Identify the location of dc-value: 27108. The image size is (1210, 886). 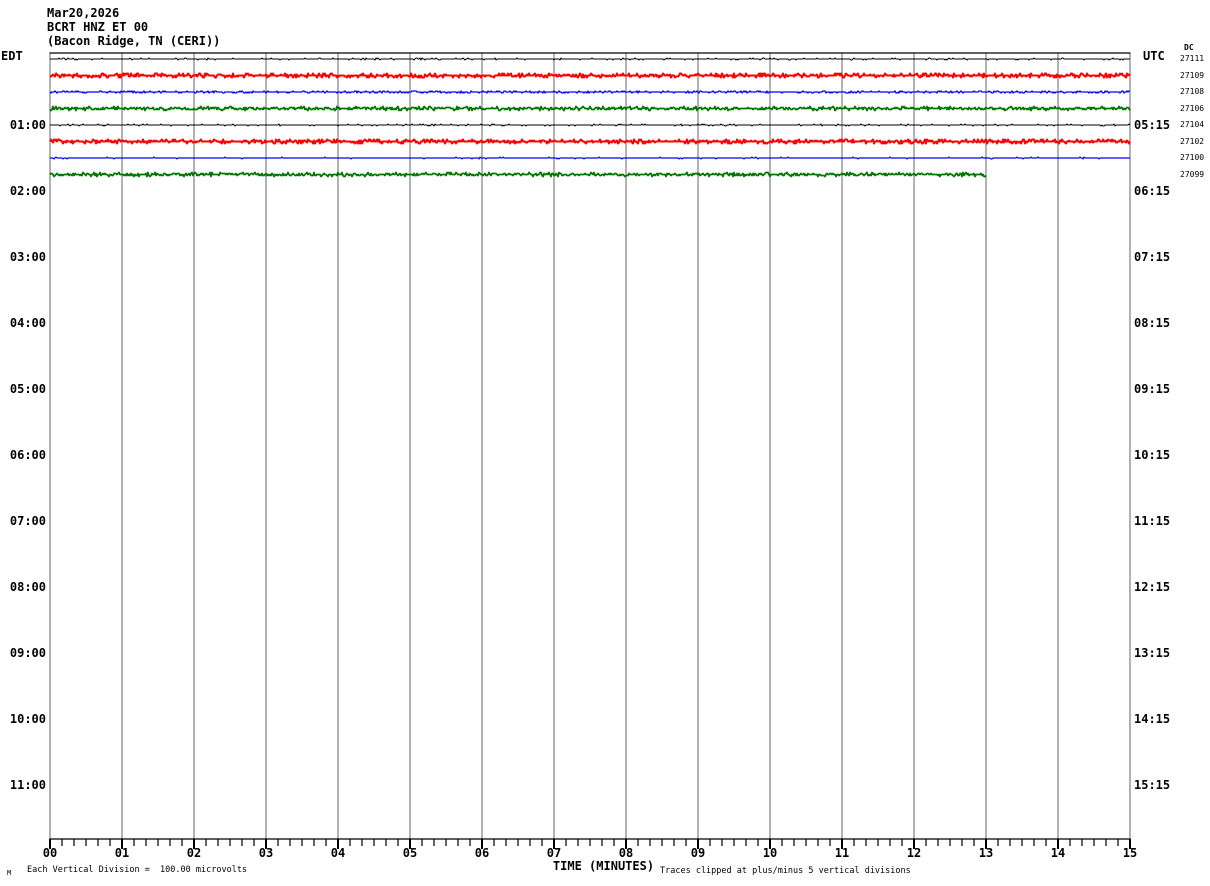
(1192, 91).